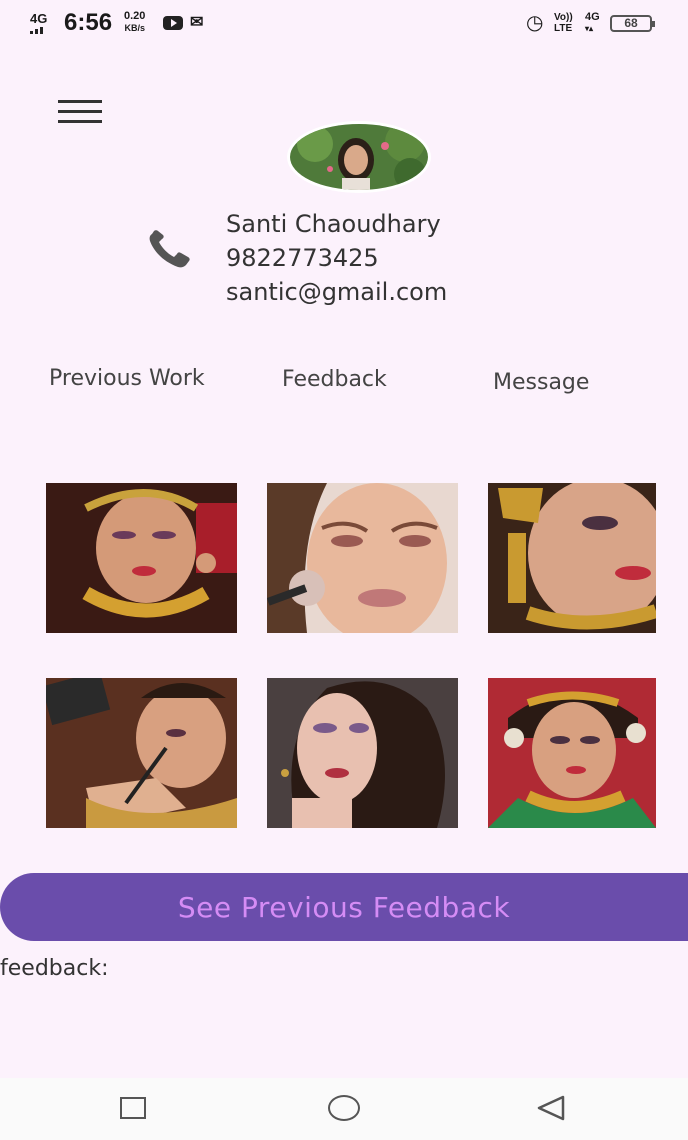  Describe the element at coordinates (173, 23) in the screenshot. I see `youtube-icon` at that location.